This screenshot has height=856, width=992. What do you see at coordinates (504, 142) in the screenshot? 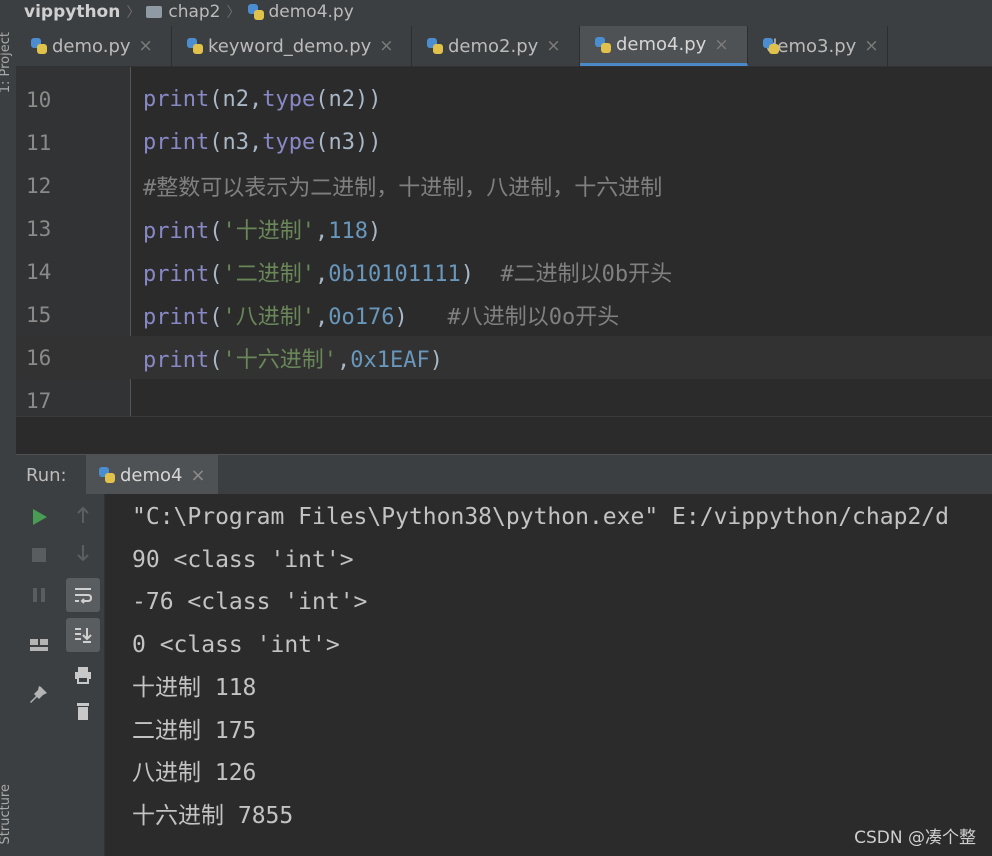
I see `code-line: 11 print(n3,type(n3))` at bounding box center [504, 142].